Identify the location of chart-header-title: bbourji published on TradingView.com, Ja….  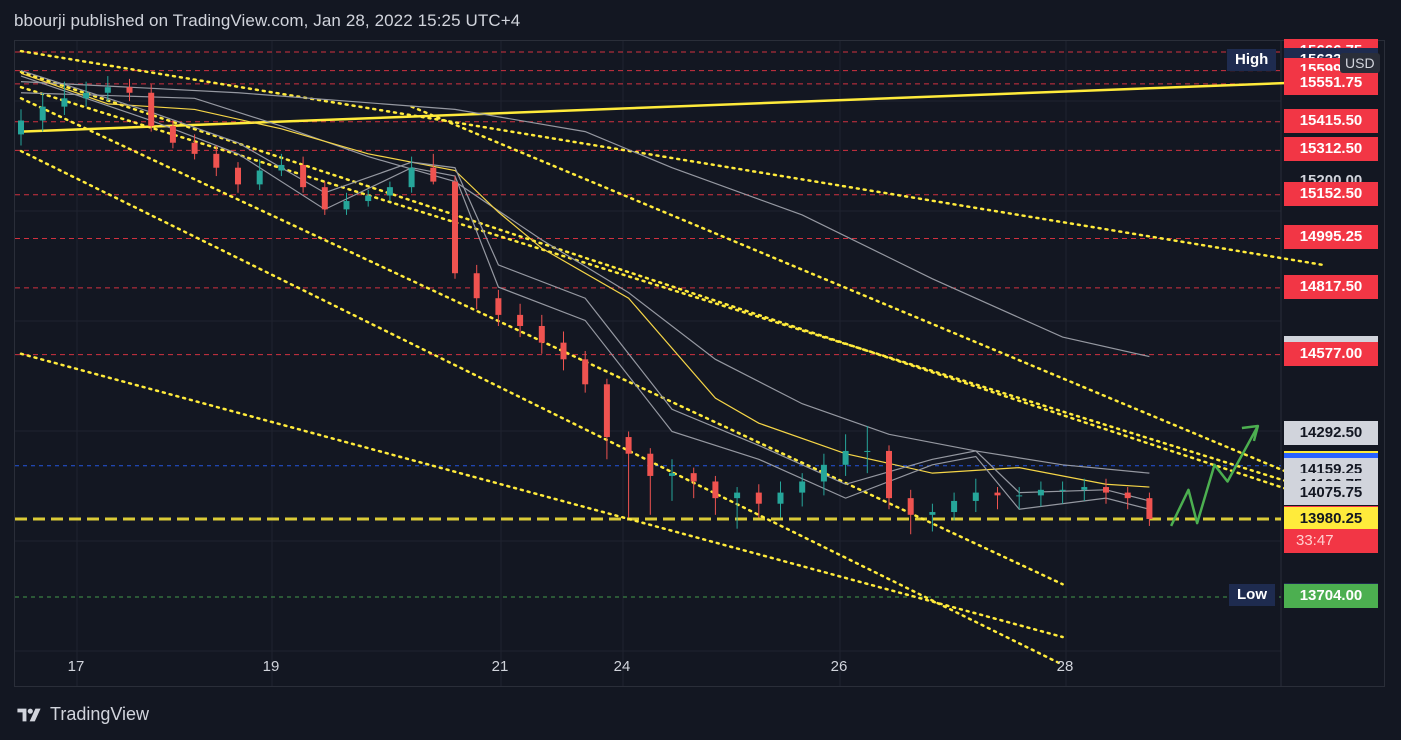
(267, 20).